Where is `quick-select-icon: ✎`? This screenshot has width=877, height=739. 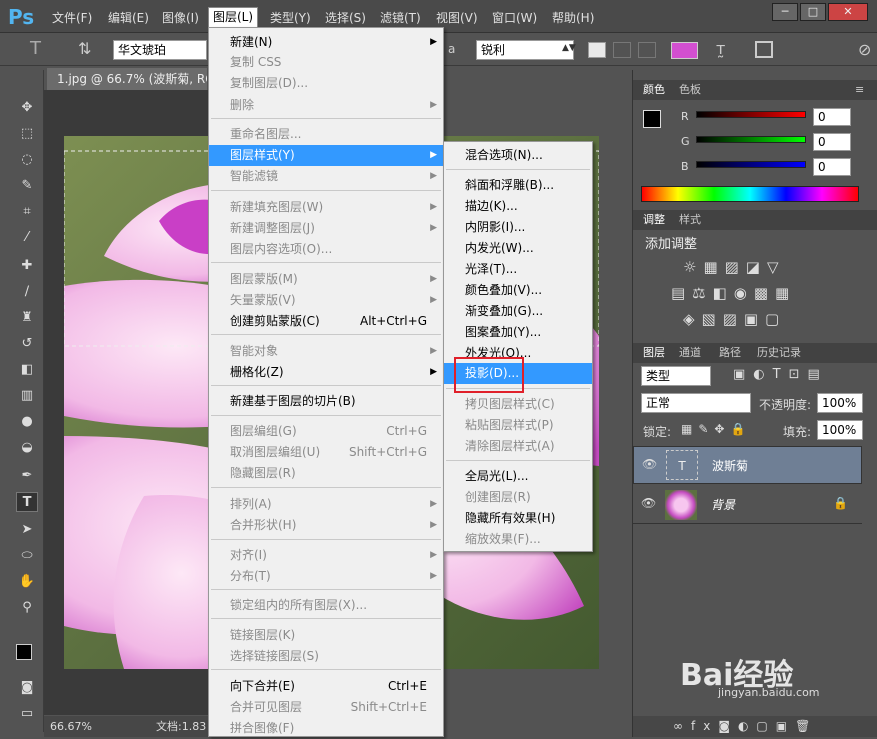
quick-select-icon: ✎ is located at coordinates (27, 186).